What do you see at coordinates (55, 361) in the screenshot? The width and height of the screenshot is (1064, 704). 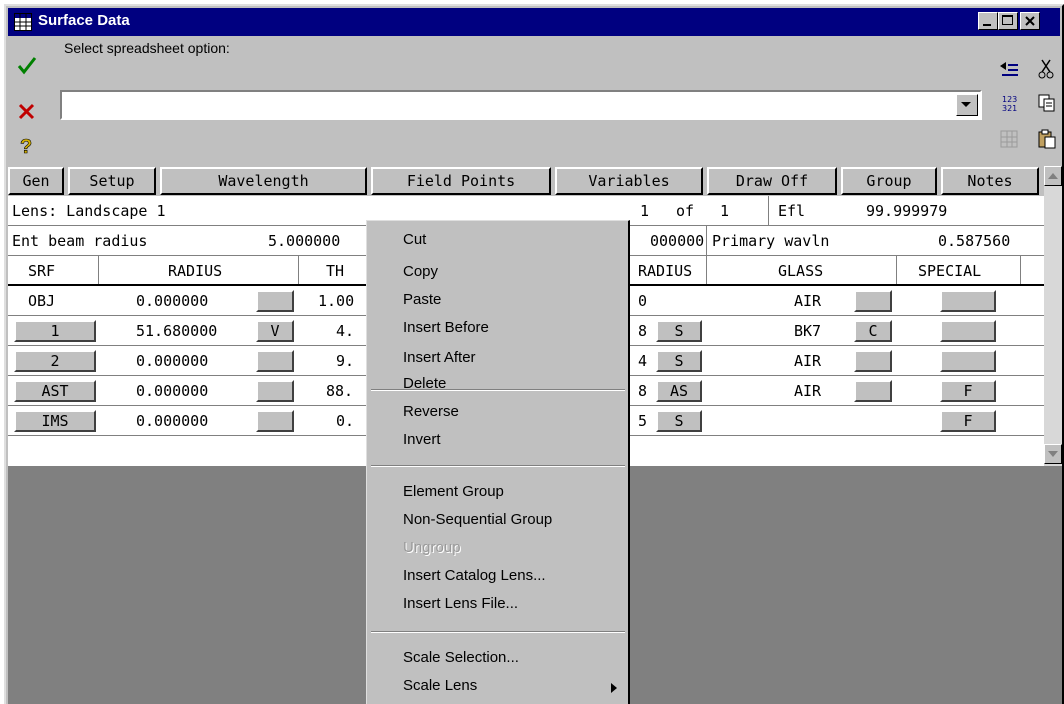 I see `surface-button: 2` at bounding box center [55, 361].